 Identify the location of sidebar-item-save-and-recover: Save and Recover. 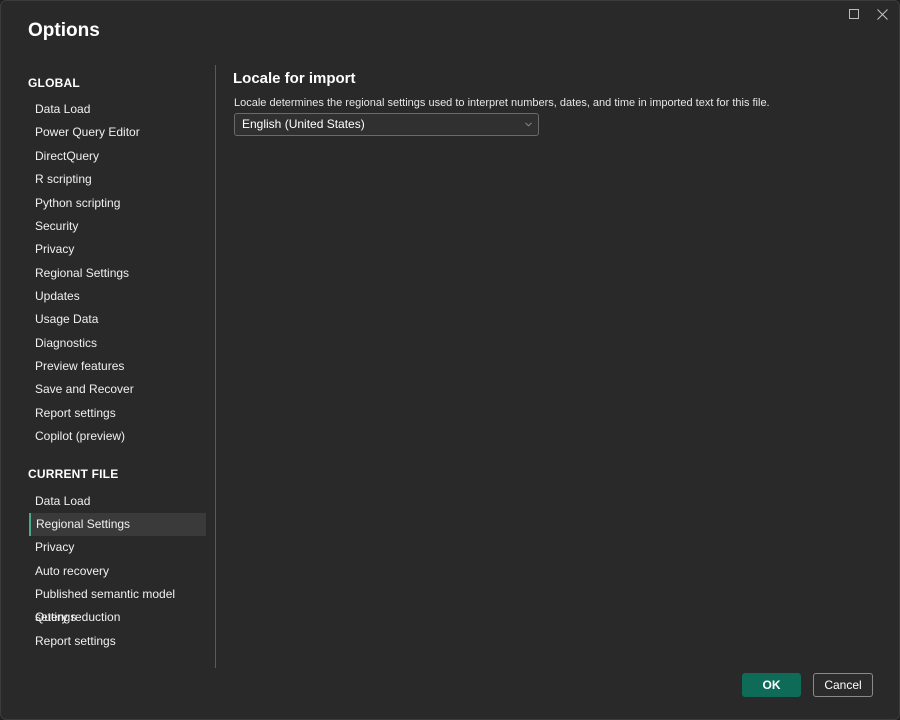
(117, 389).